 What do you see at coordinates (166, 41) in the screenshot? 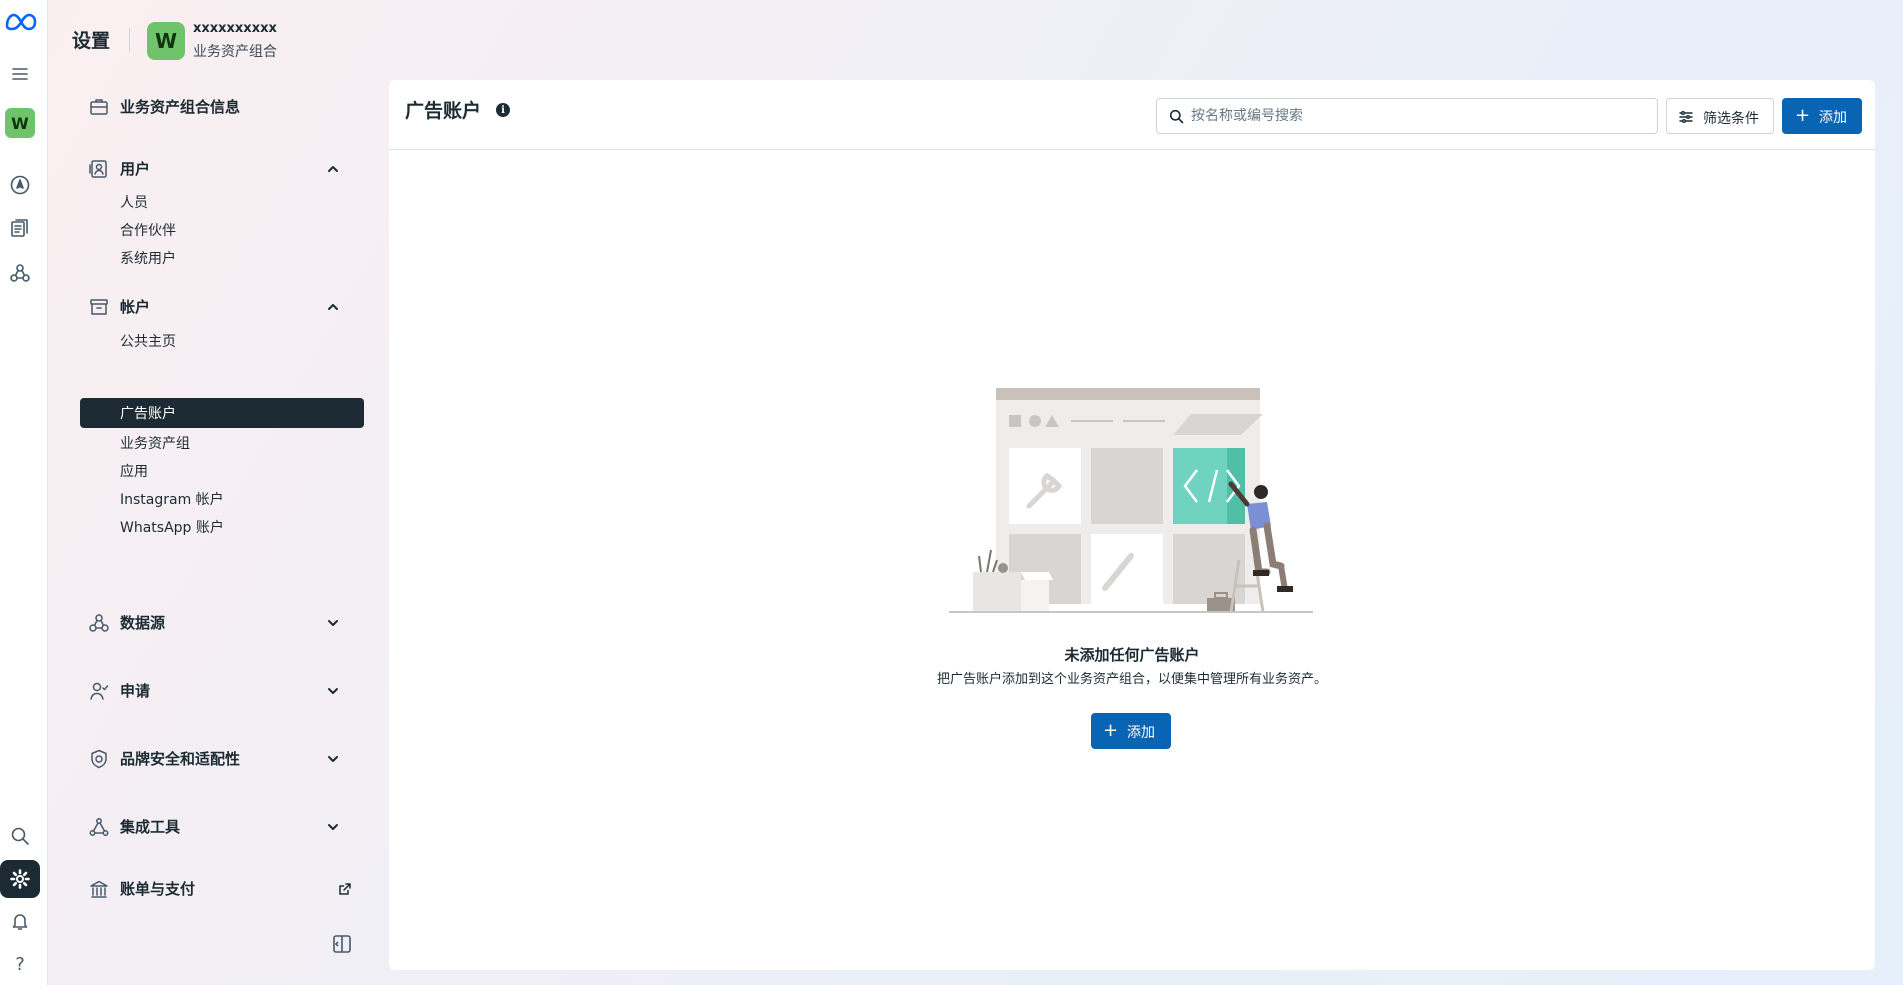
I see `account-avatar: W` at bounding box center [166, 41].